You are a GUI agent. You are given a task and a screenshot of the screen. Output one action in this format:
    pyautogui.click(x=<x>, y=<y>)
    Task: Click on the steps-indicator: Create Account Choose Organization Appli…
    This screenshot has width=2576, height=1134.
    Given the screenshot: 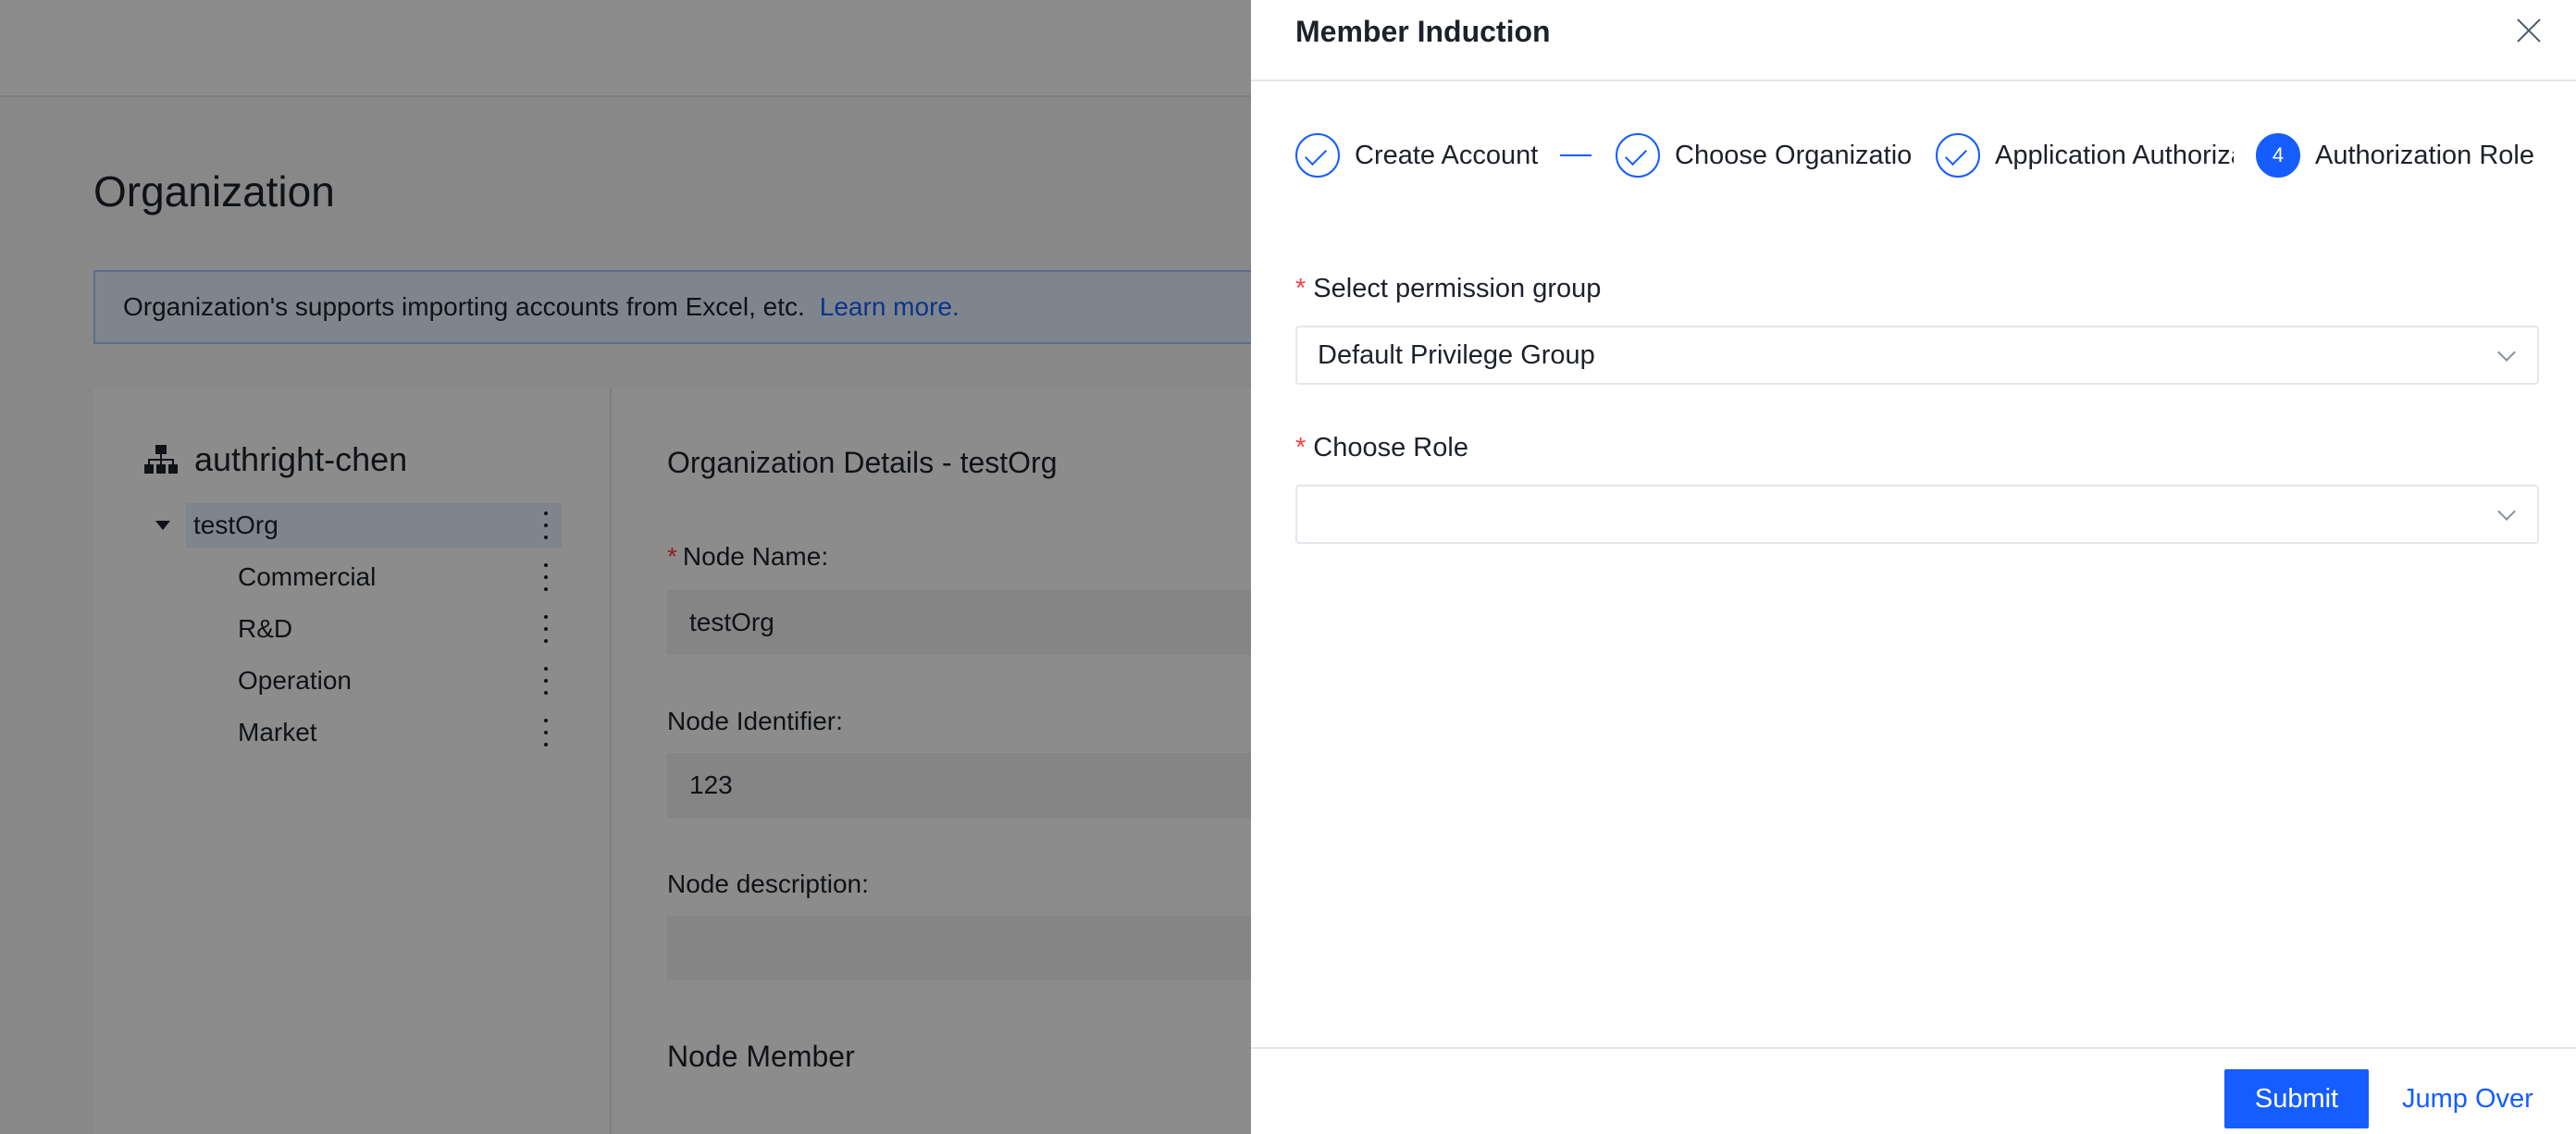 What is the action you would take?
    pyautogui.click(x=1924, y=155)
    